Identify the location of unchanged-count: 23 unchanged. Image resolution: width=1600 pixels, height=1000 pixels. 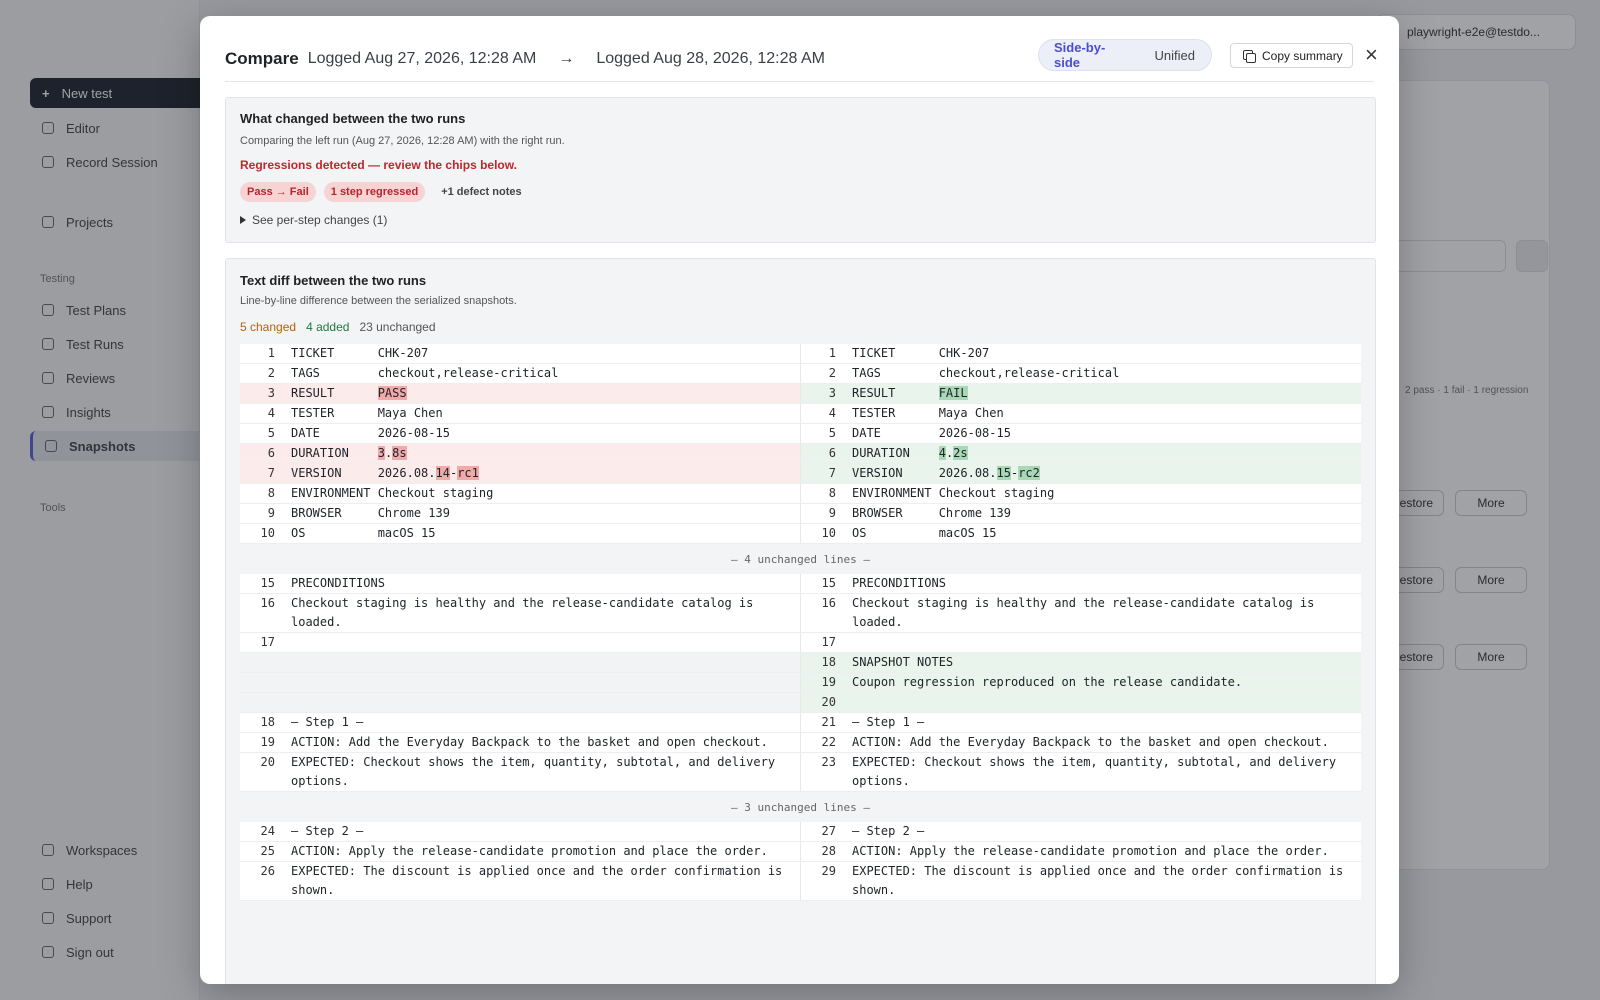
(397, 327).